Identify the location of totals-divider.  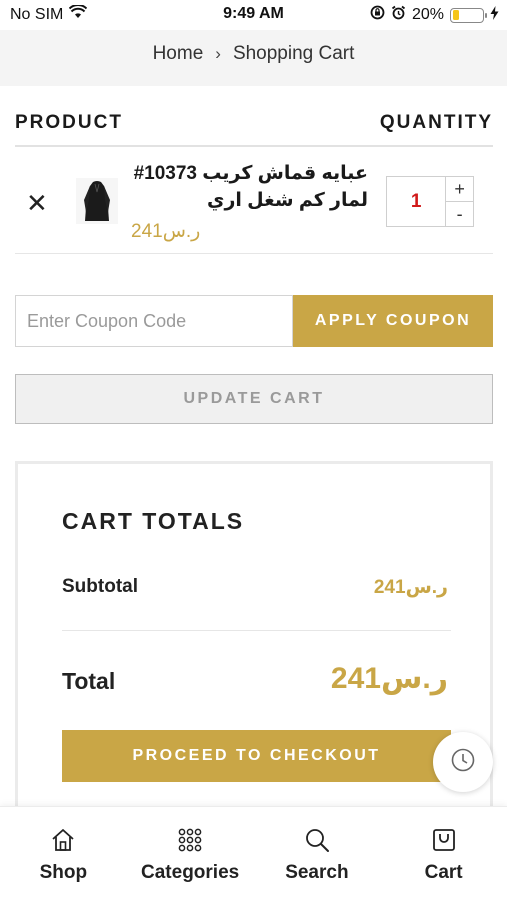
(256, 630).